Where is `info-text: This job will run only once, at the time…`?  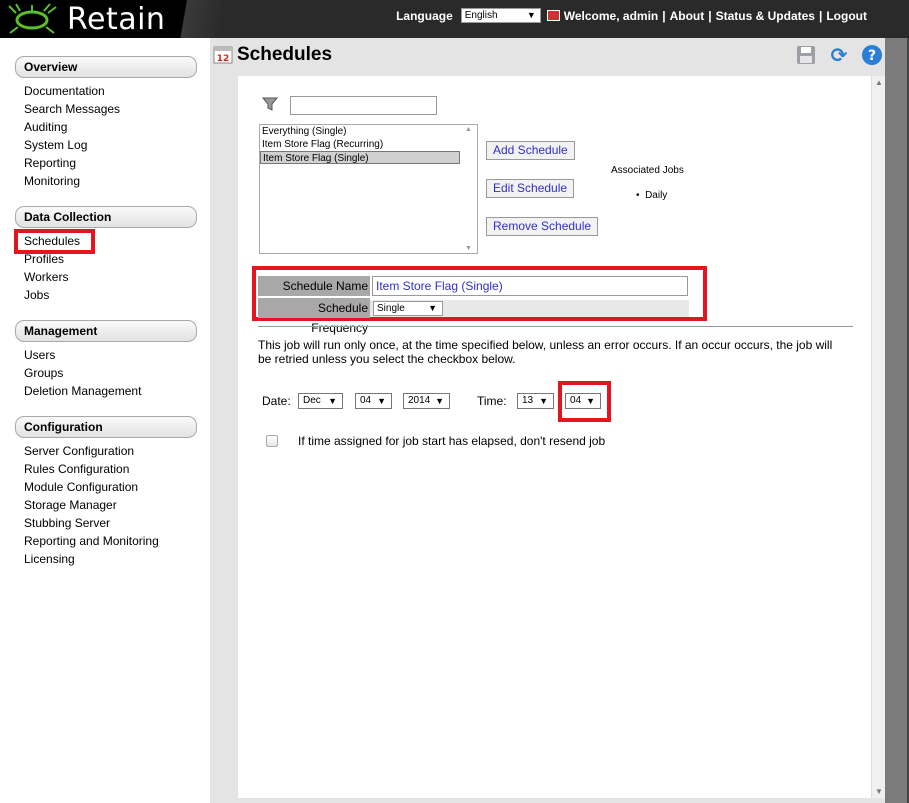 info-text: This job will run only once, at the time… is located at coordinates (545, 352).